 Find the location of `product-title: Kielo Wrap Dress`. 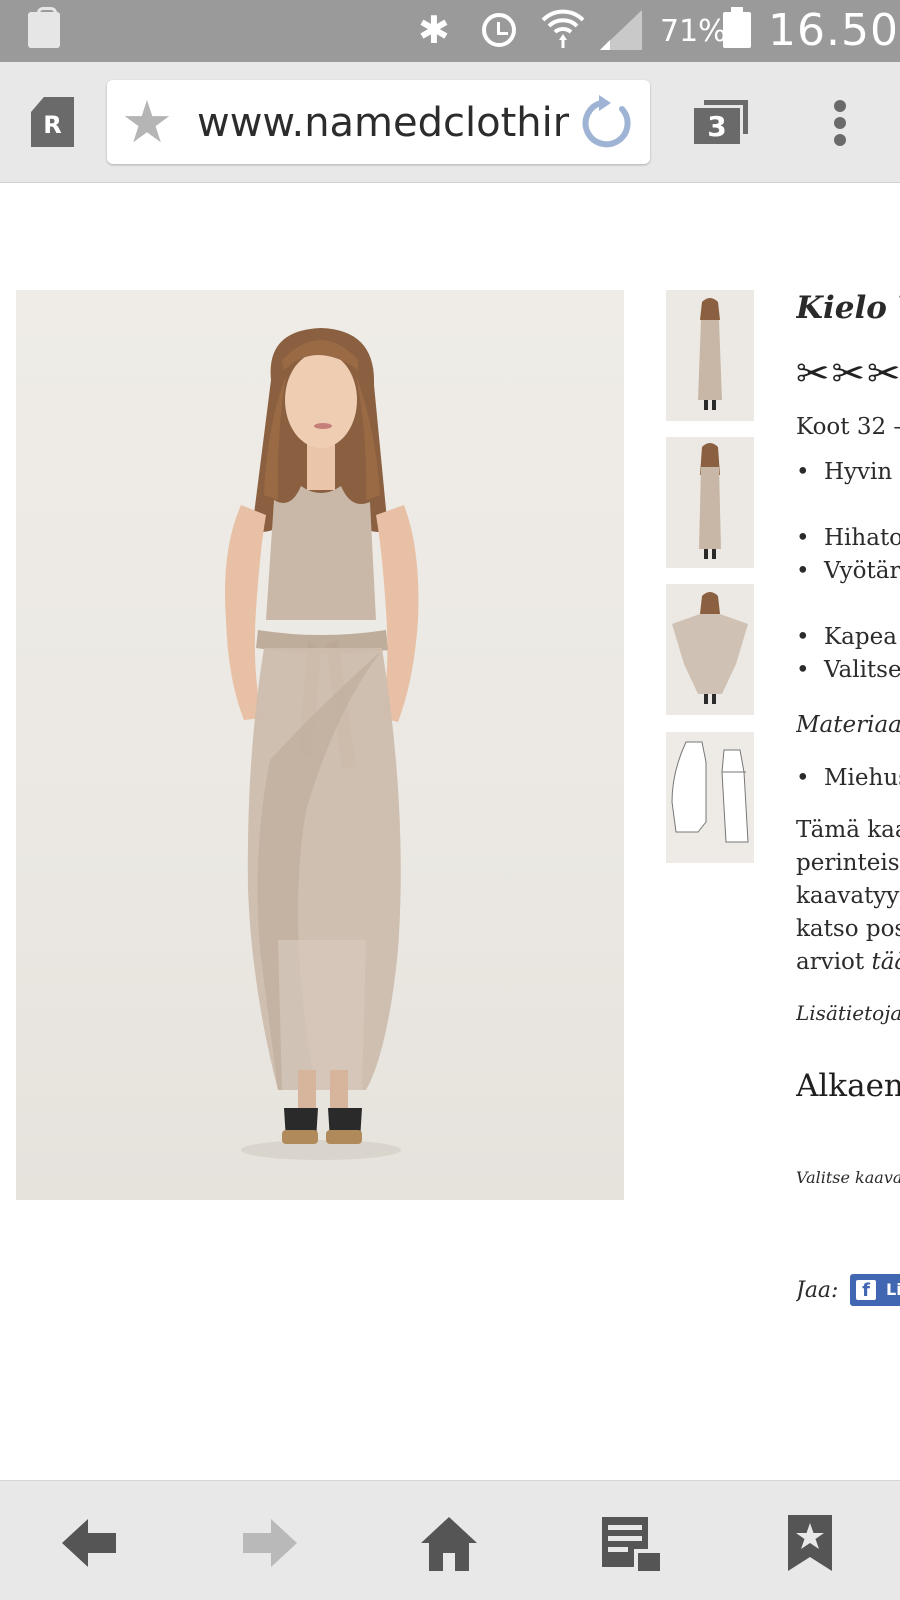

product-title: Kielo Wrap Dress is located at coordinates (848, 308).